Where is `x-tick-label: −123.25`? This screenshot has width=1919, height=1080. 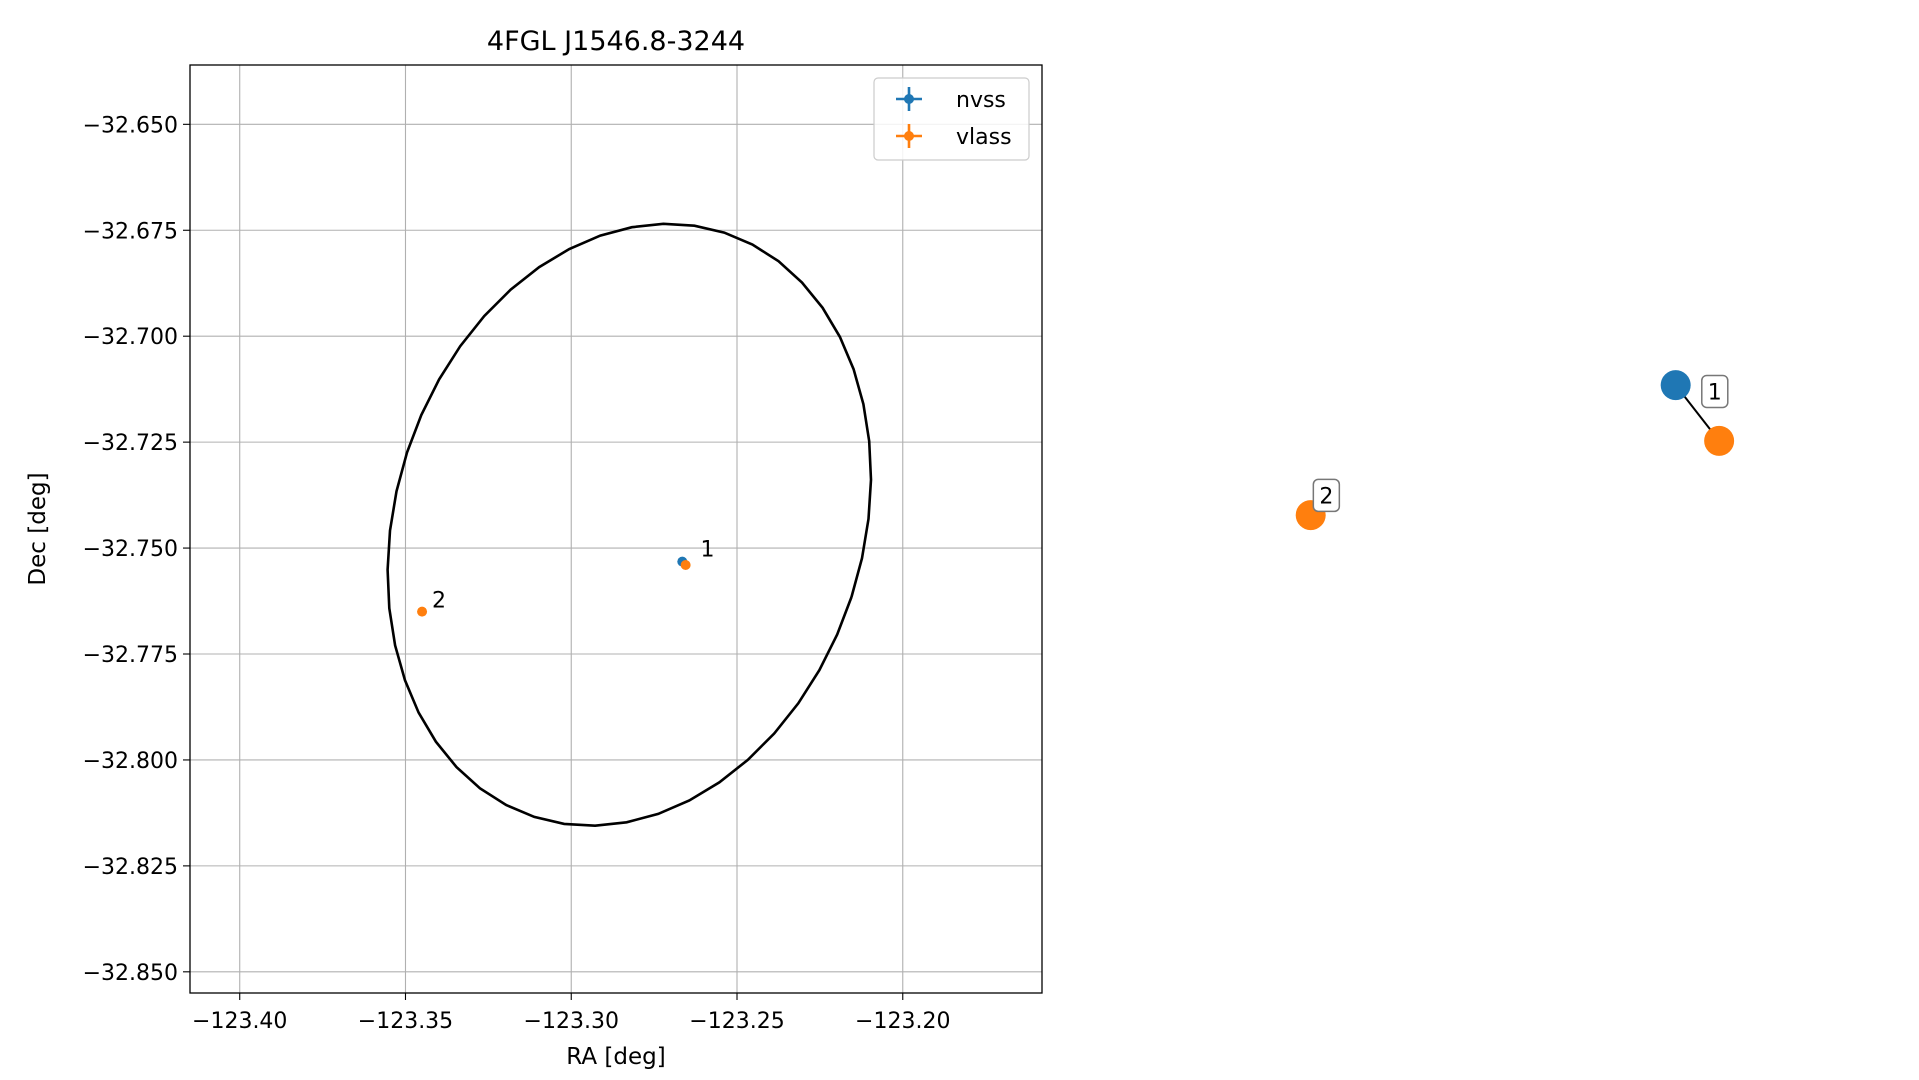 x-tick-label: −123.25 is located at coordinates (736, 1021).